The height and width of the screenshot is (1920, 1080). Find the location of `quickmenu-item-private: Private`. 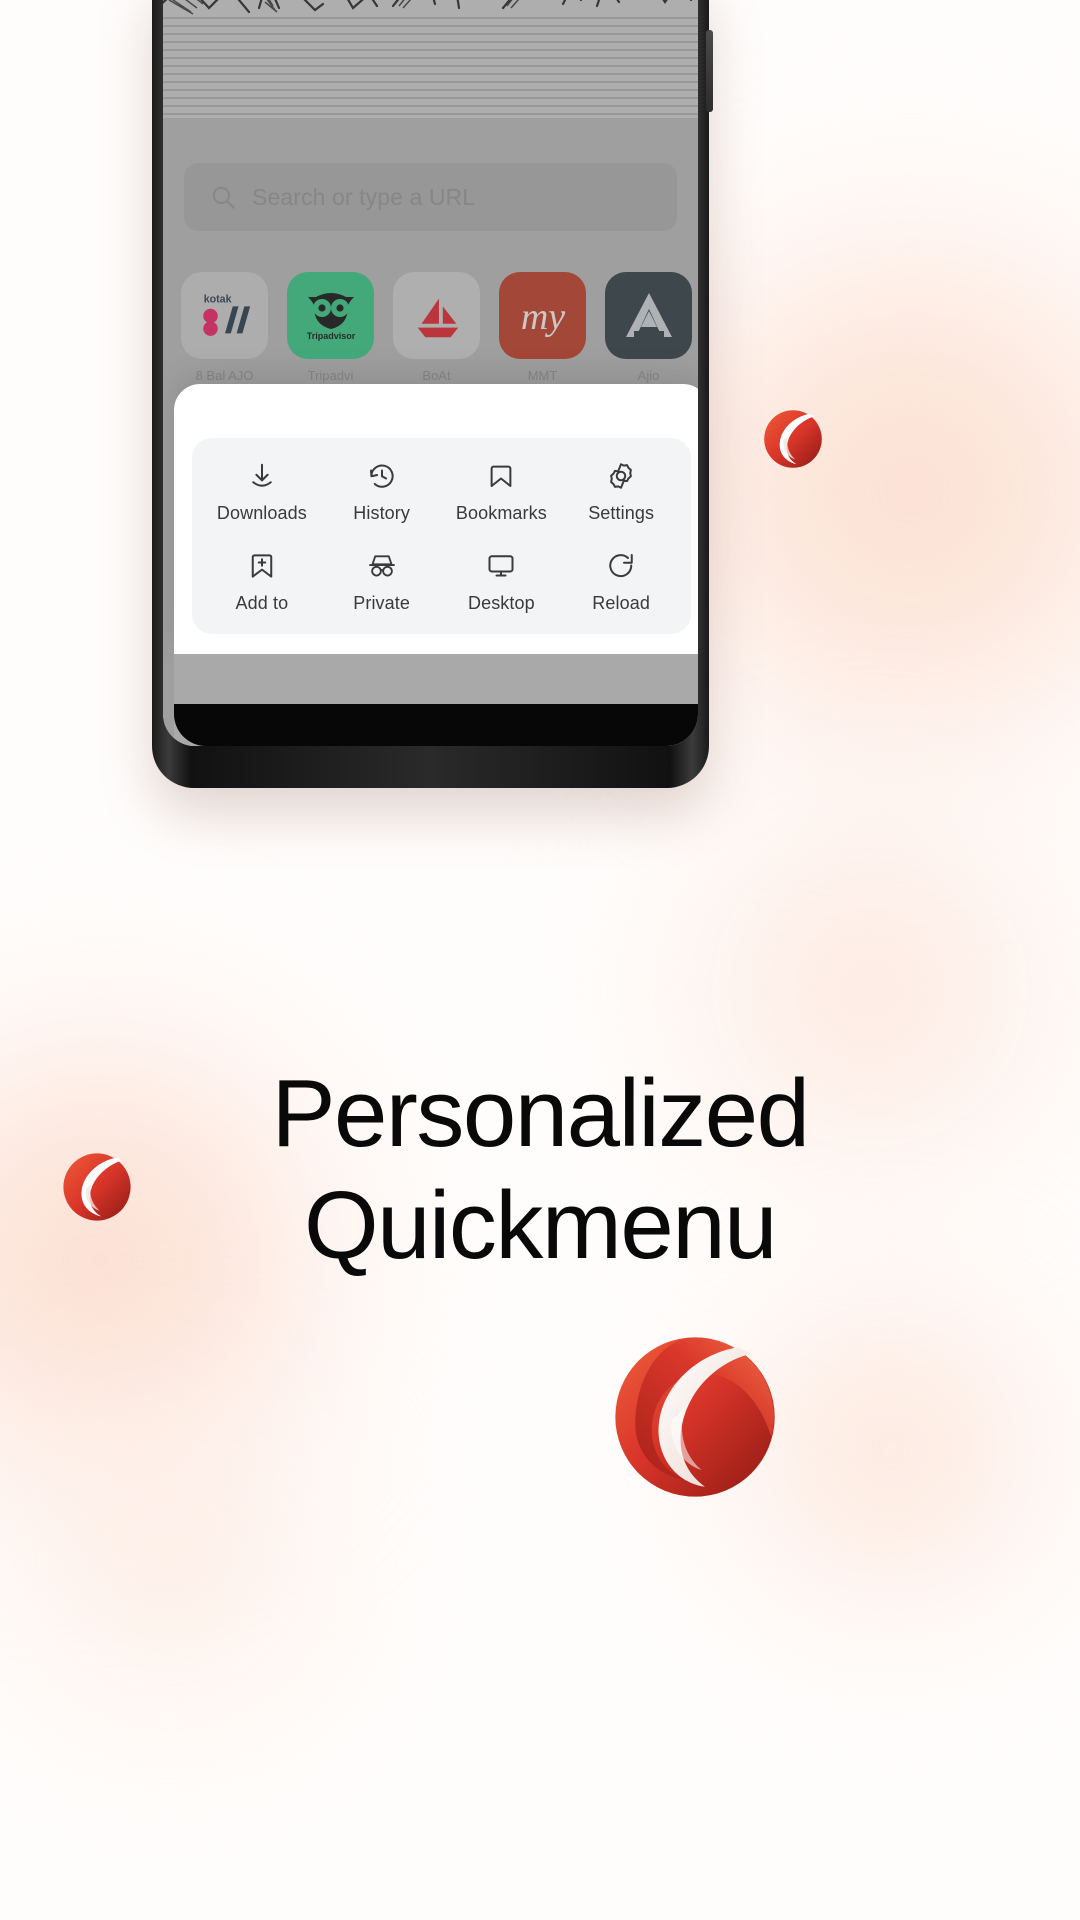

quickmenu-item-private: Private is located at coordinates (382, 582).